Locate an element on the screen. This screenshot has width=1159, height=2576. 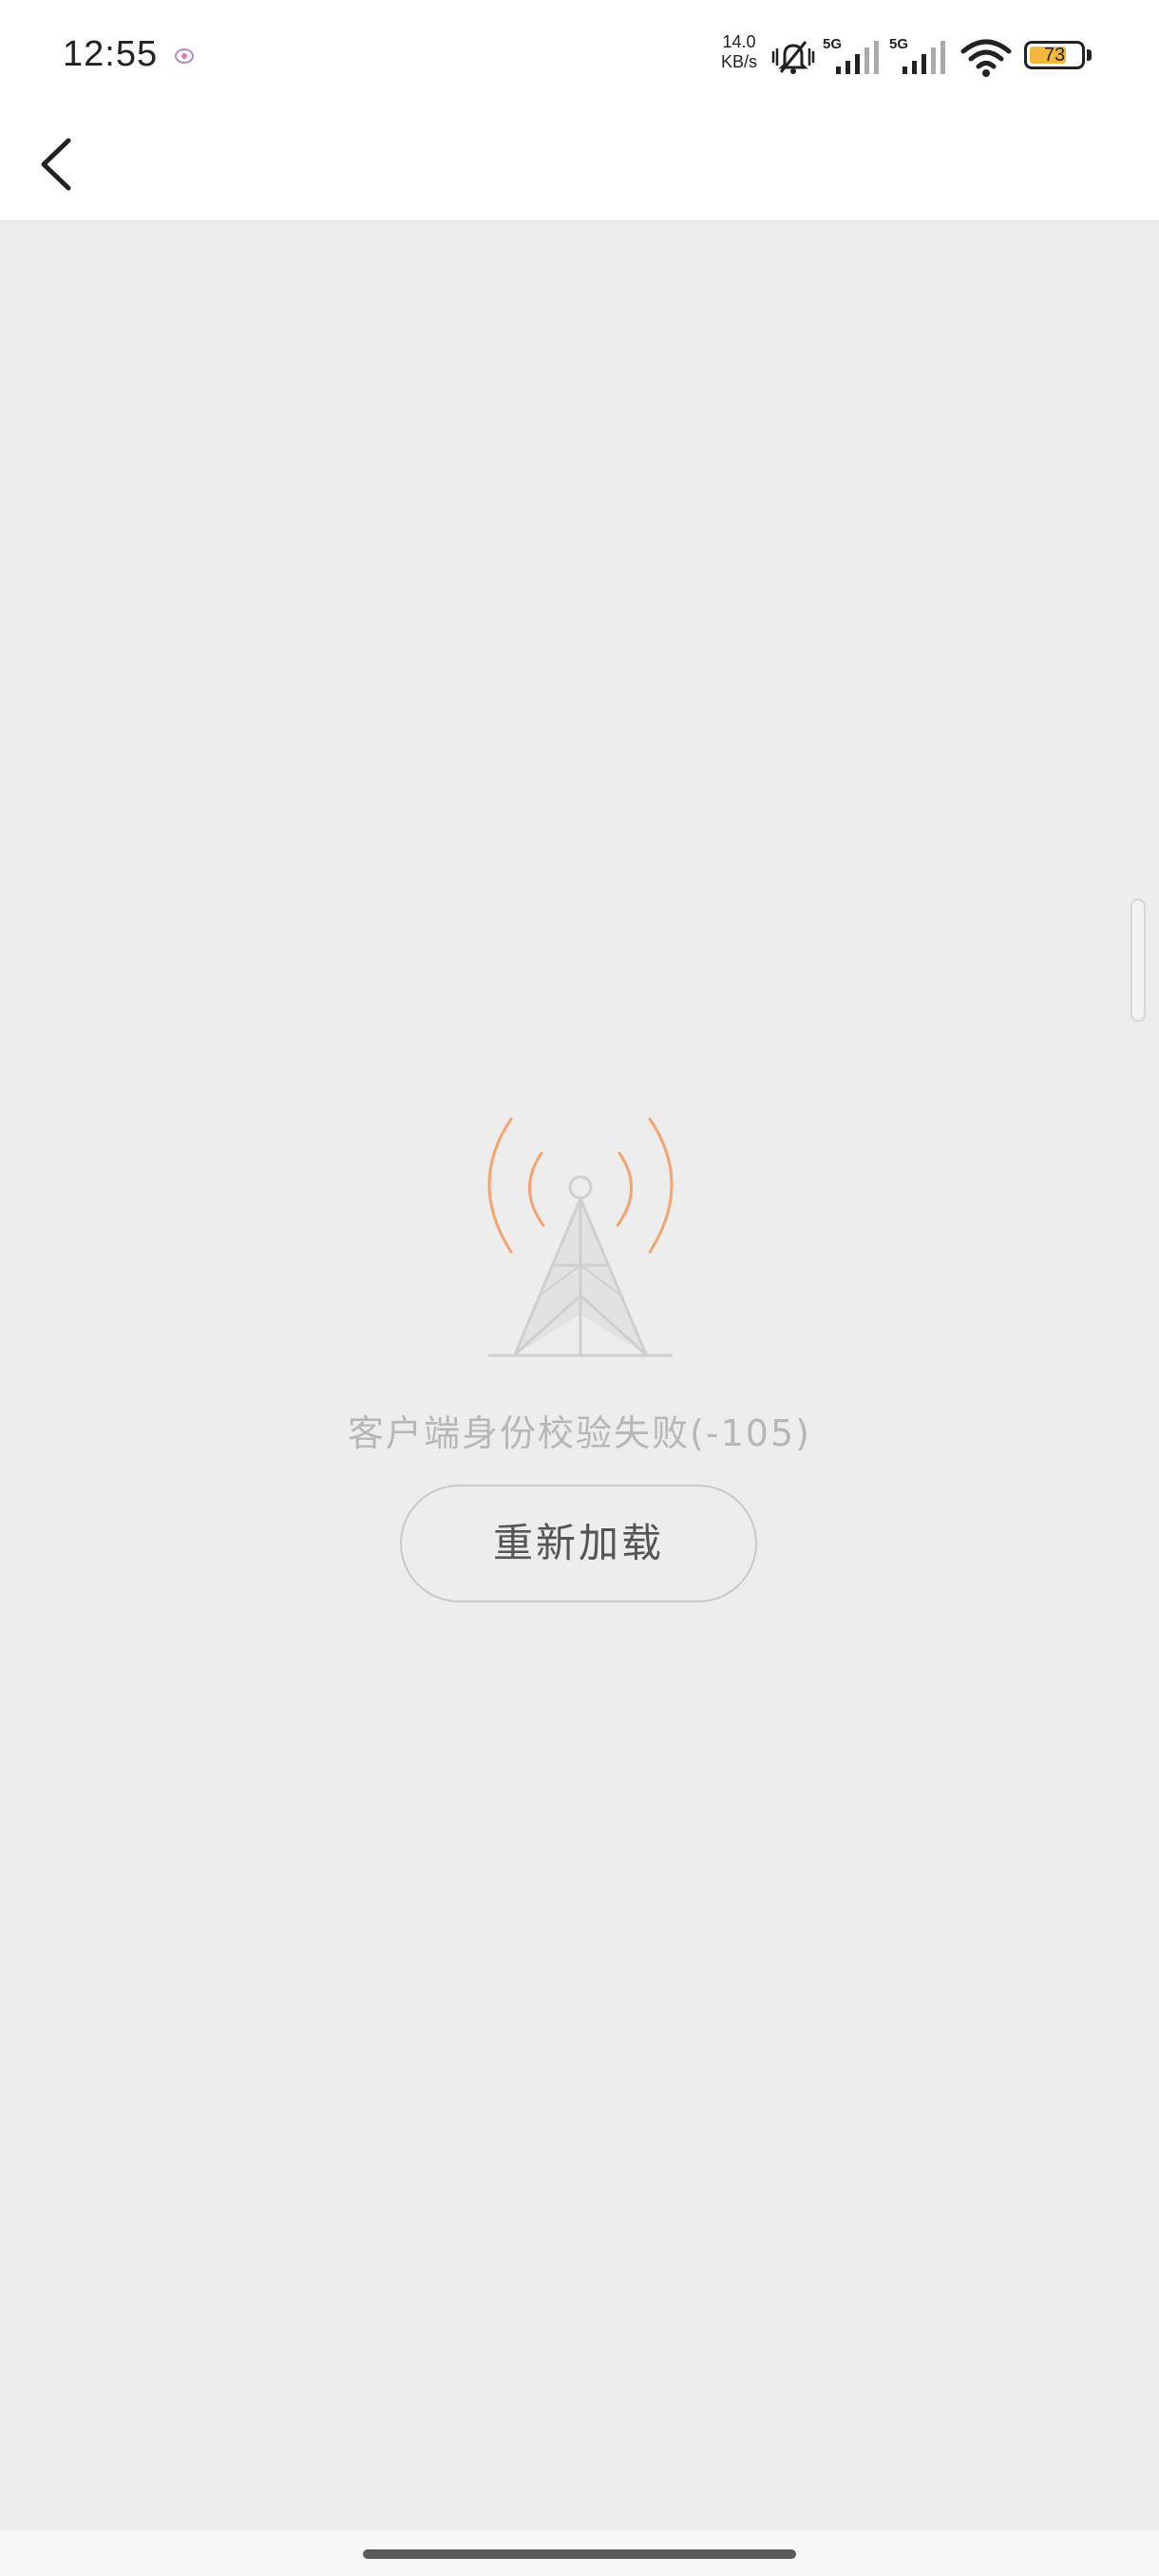
navigation-bar is located at coordinates (579, 166).